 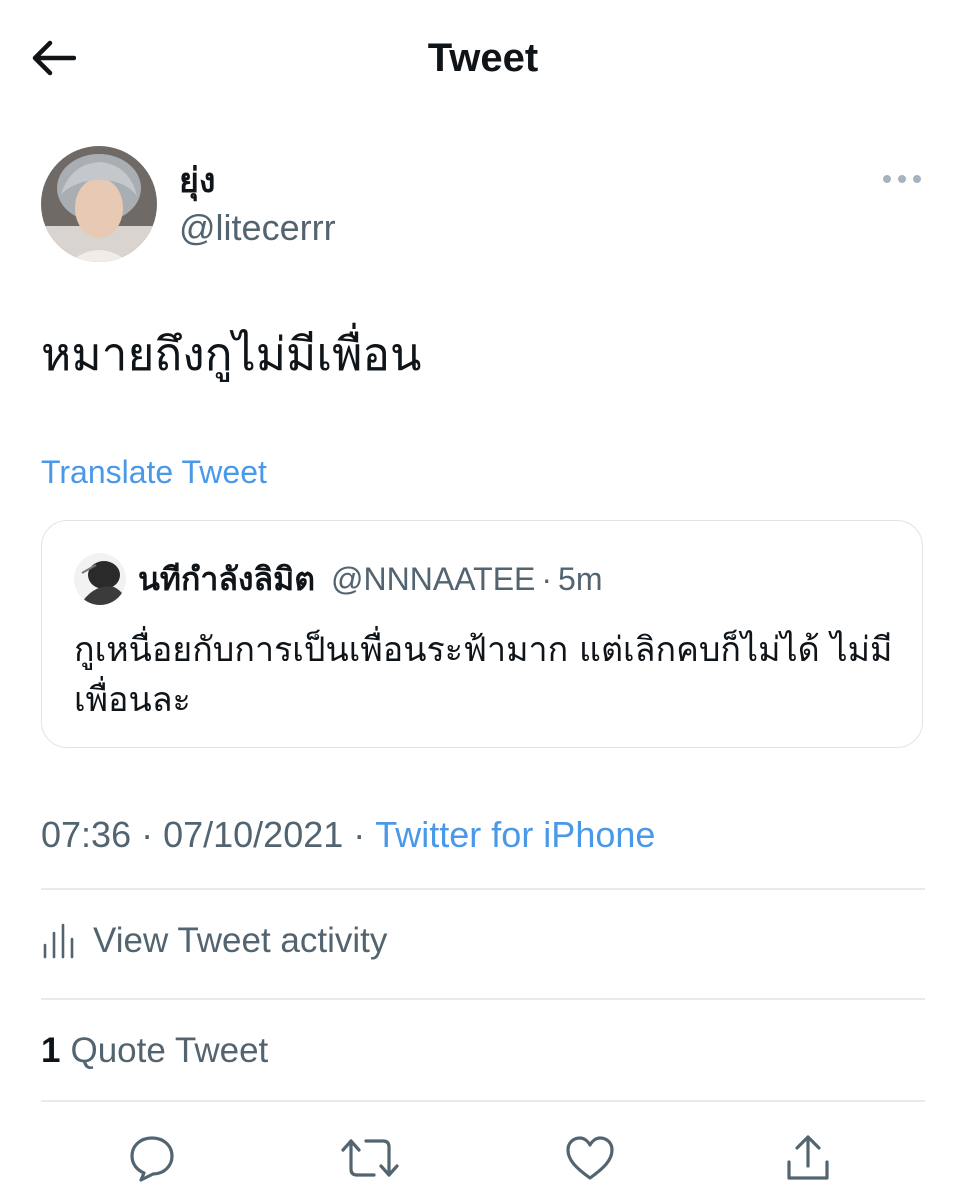 I want to click on view-tweet-activity-button: View Tweet activity, so click(x=214, y=941).